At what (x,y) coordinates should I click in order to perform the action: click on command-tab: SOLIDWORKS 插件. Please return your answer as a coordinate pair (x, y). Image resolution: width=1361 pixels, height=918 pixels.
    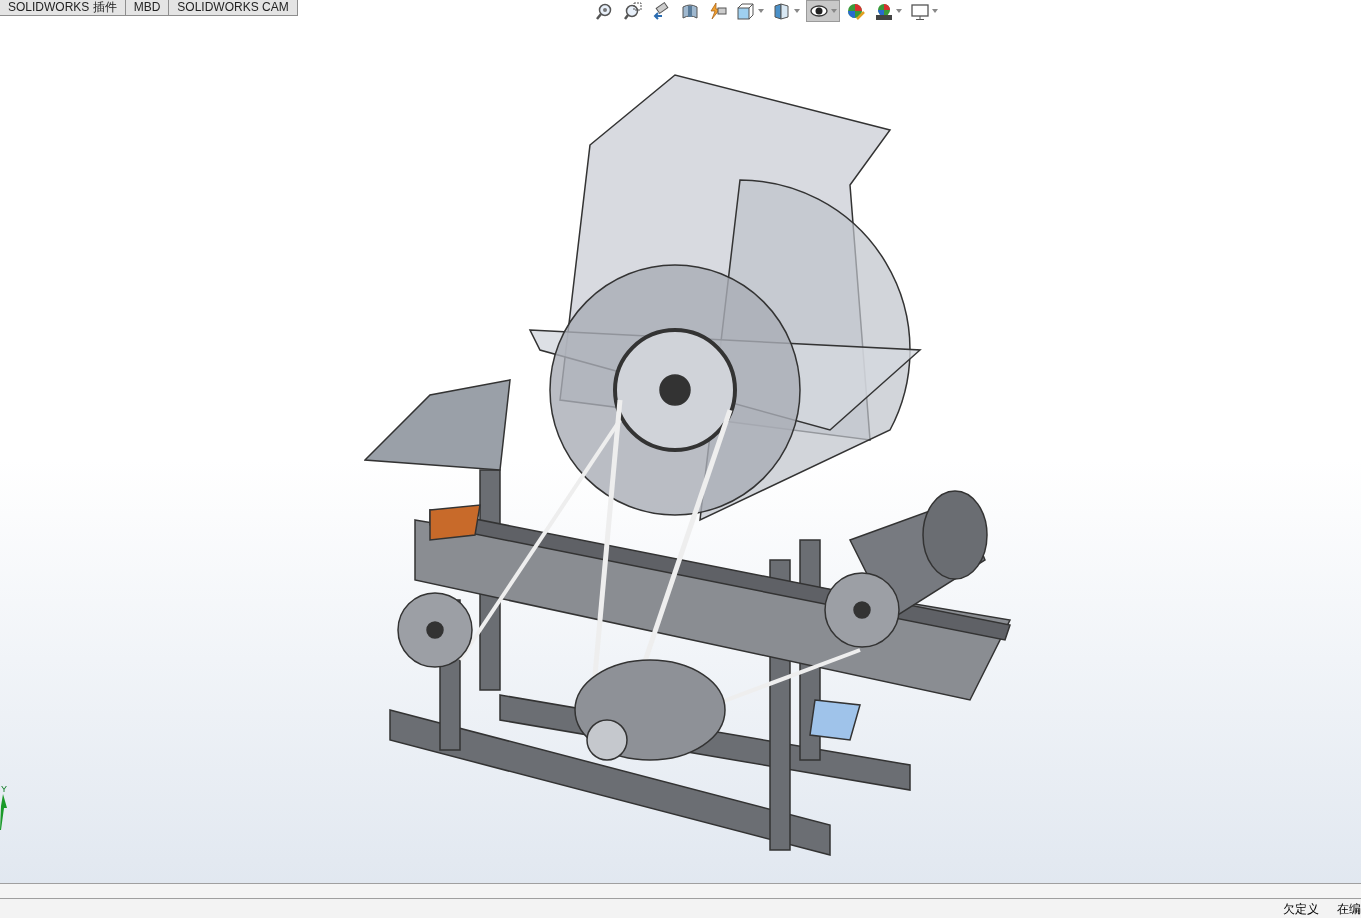
    Looking at the image, I should click on (63, 8).